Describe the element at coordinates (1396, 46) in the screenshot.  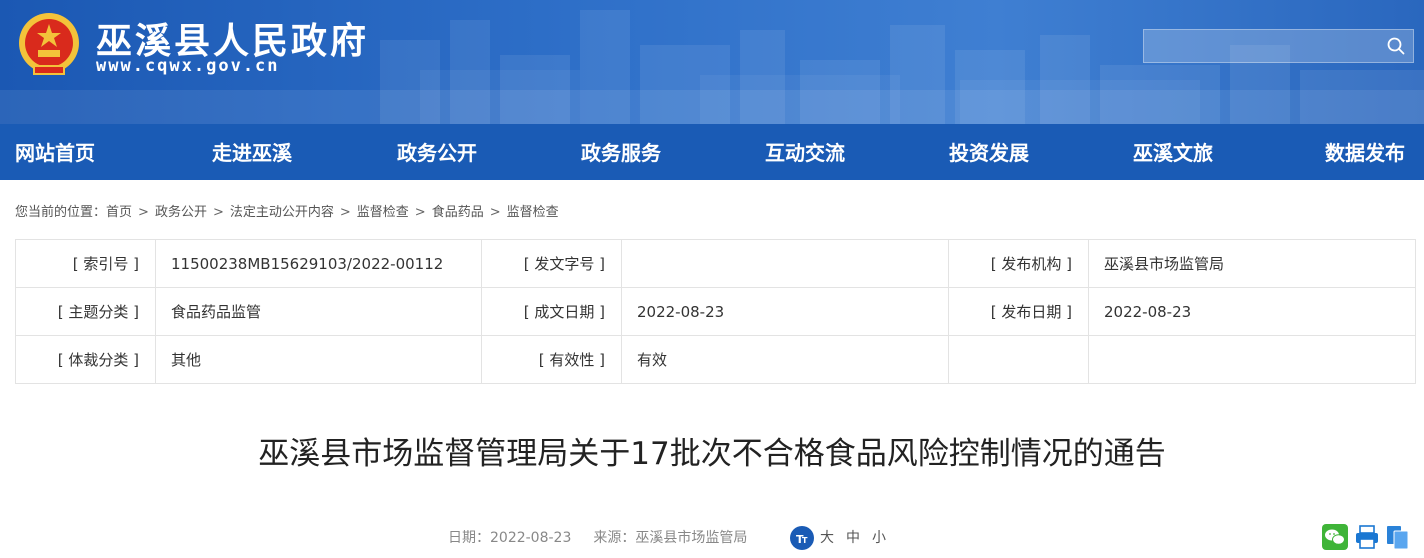
I see `search-icon` at that location.